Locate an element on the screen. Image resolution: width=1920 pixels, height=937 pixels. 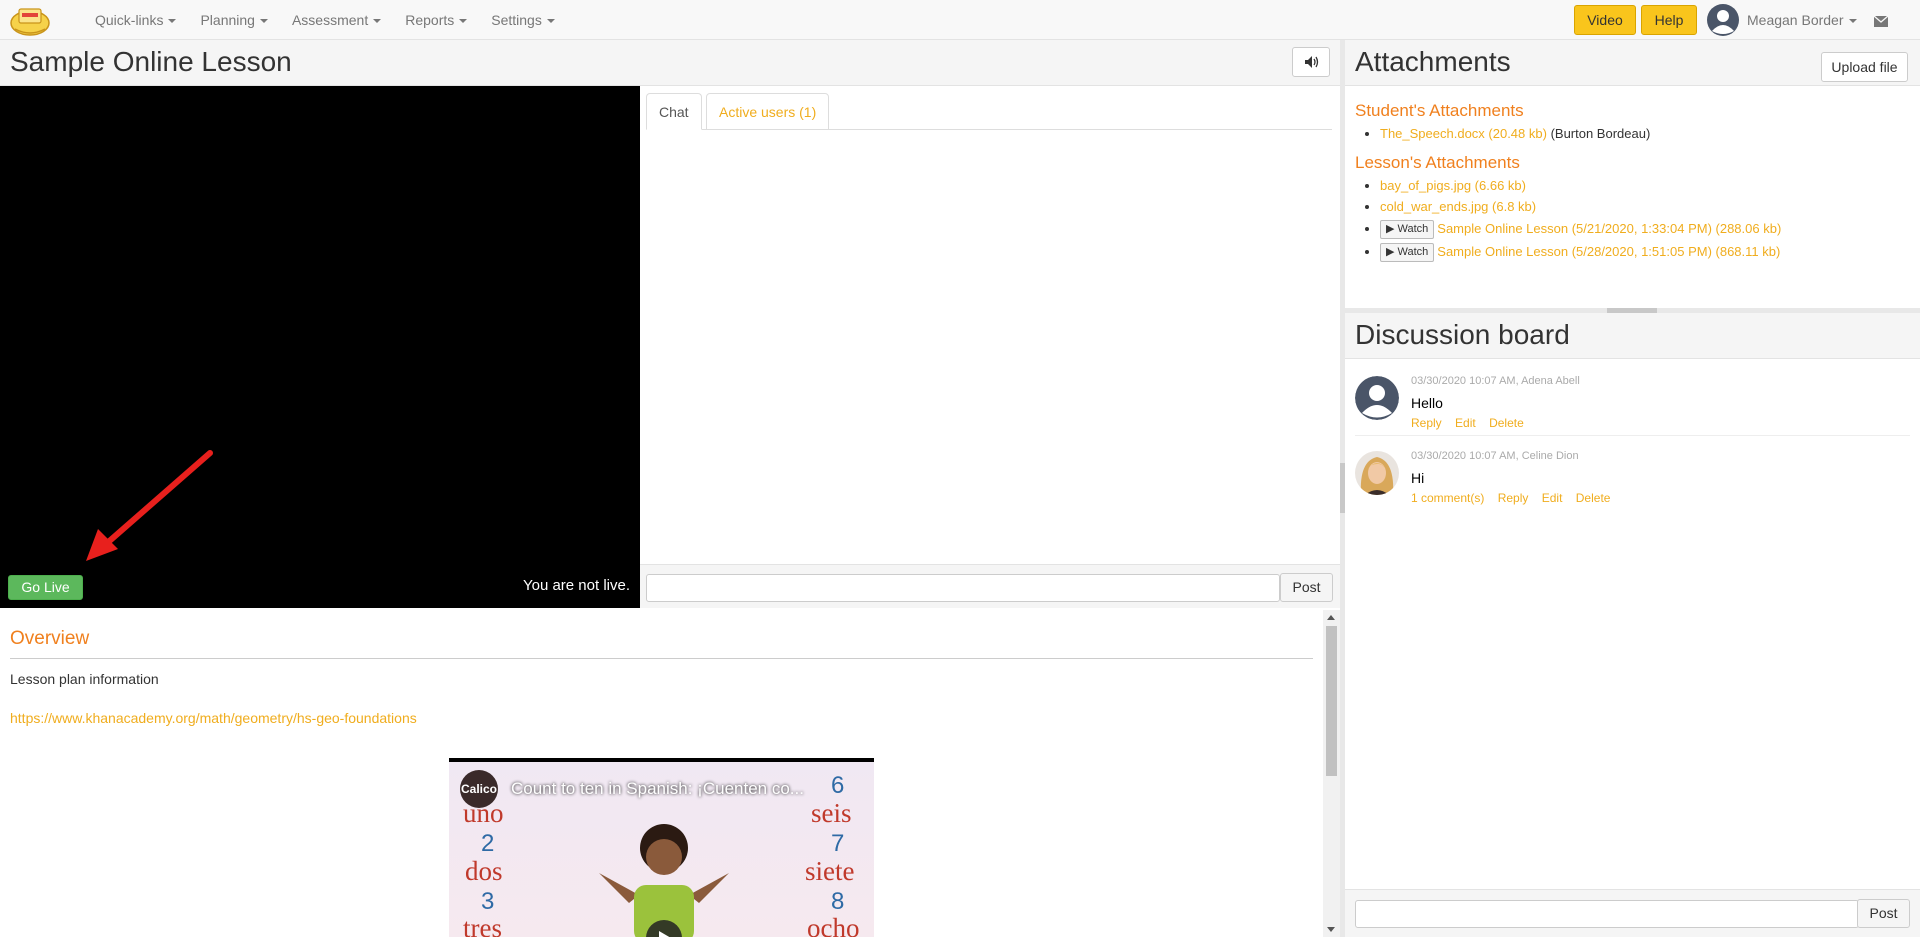
discussion-header: Discussion board is located at coordinates (1632, 336).